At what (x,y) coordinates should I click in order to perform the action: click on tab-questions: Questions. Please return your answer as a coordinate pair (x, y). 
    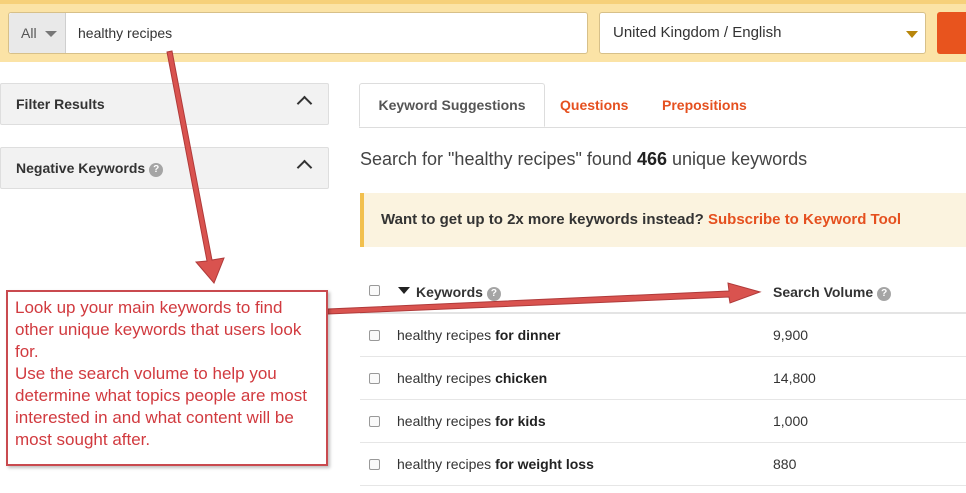
    Looking at the image, I should click on (594, 105).